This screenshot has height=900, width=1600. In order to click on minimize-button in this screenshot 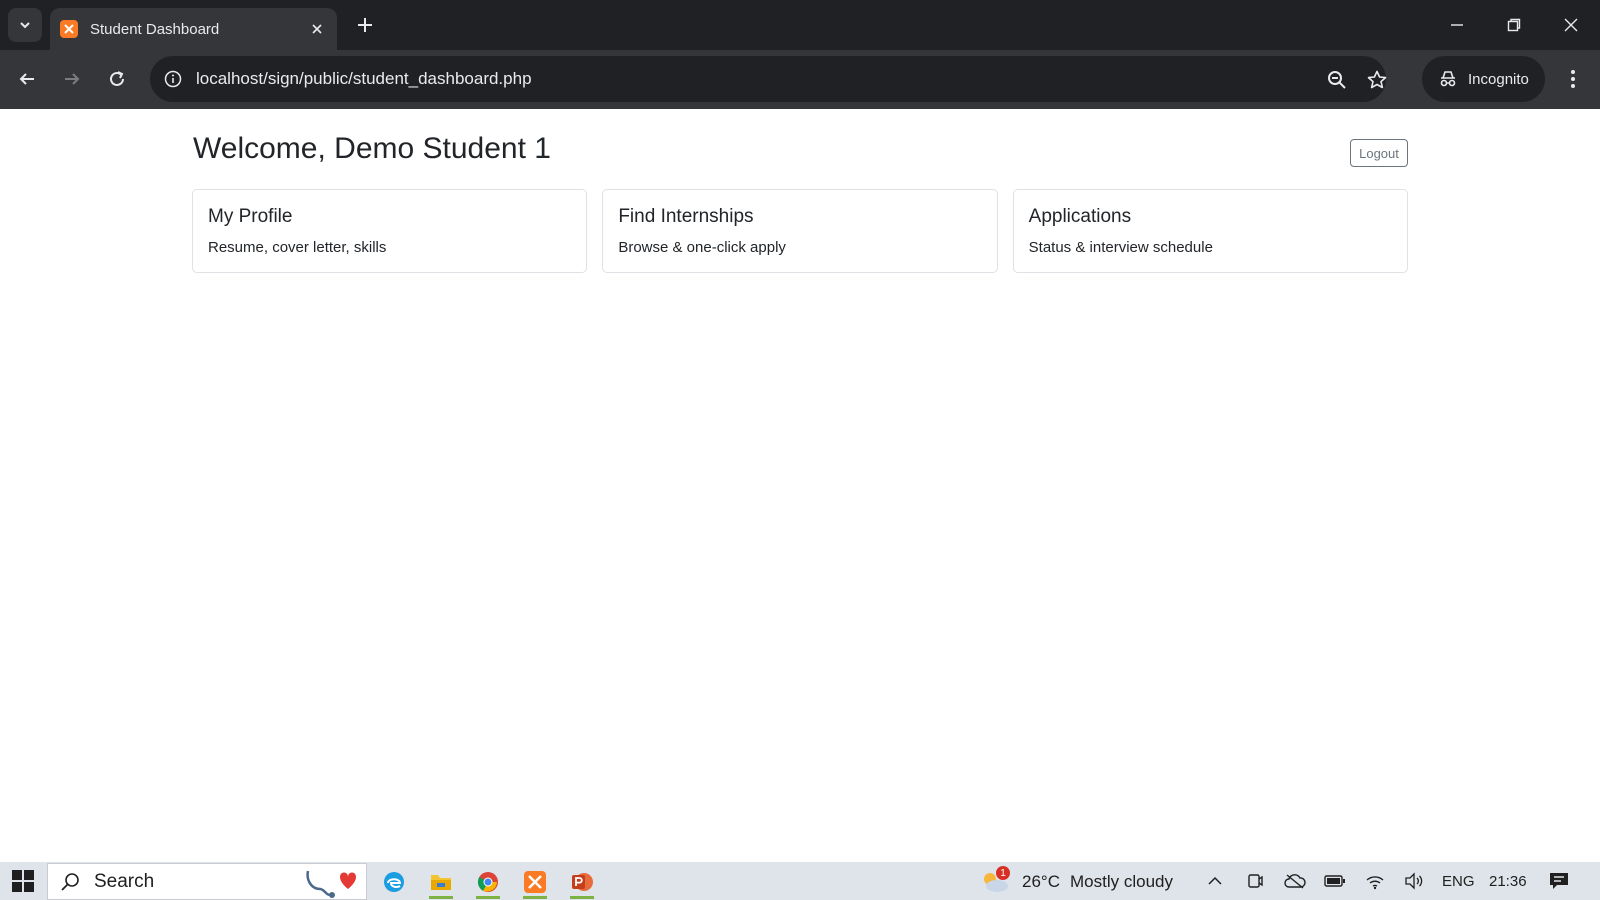, I will do `click(1457, 25)`.